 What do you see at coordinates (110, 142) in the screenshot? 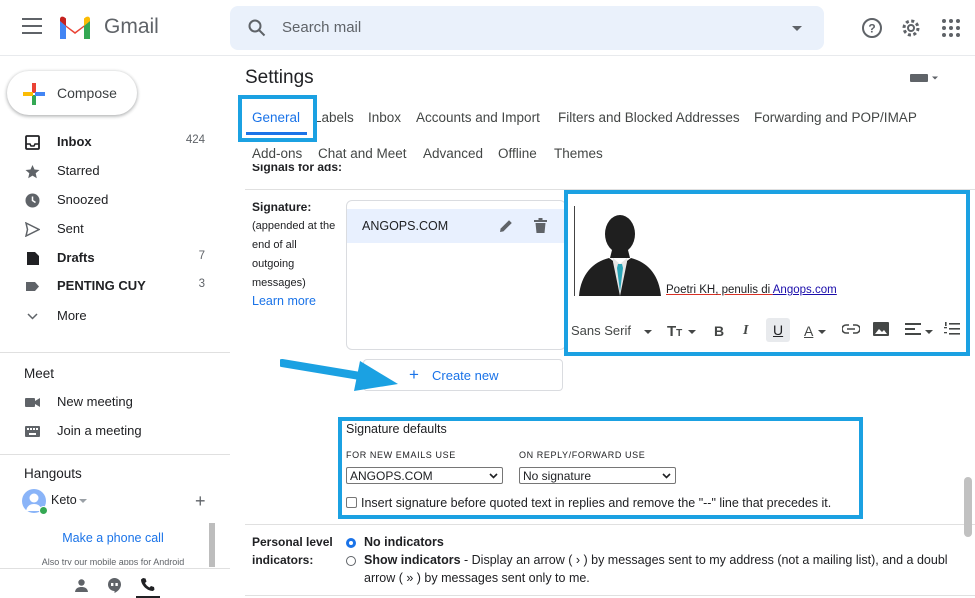
I see `nav-item-inbox: Inbox 424` at bounding box center [110, 142].